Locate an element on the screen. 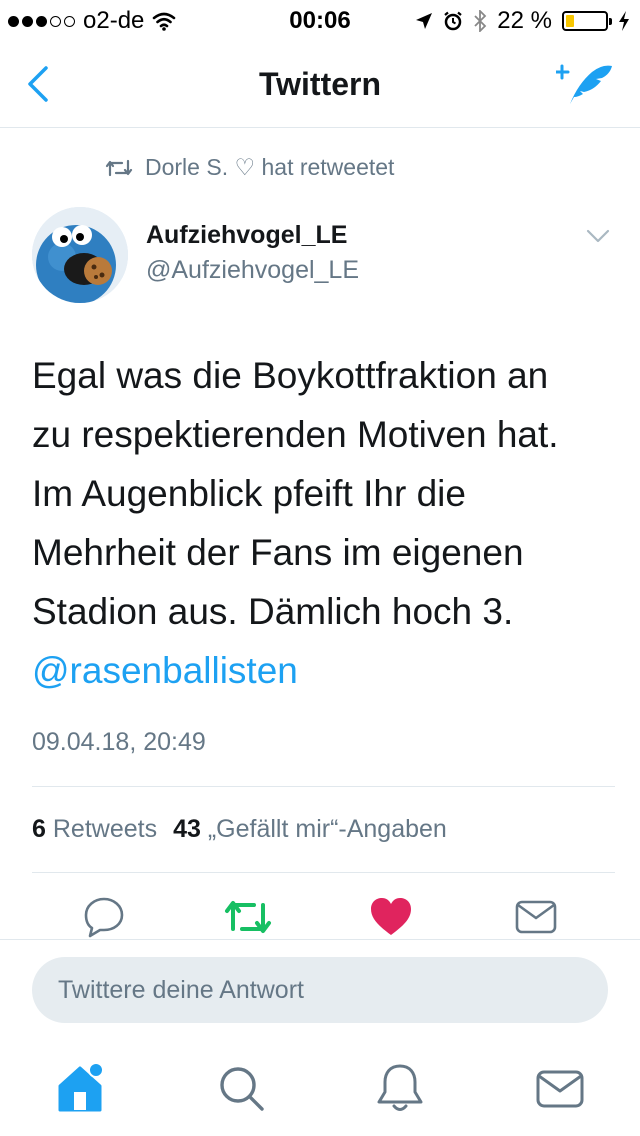 The image size is (640, 1136). bluetooth-icon is located at coordinates (480, 21).